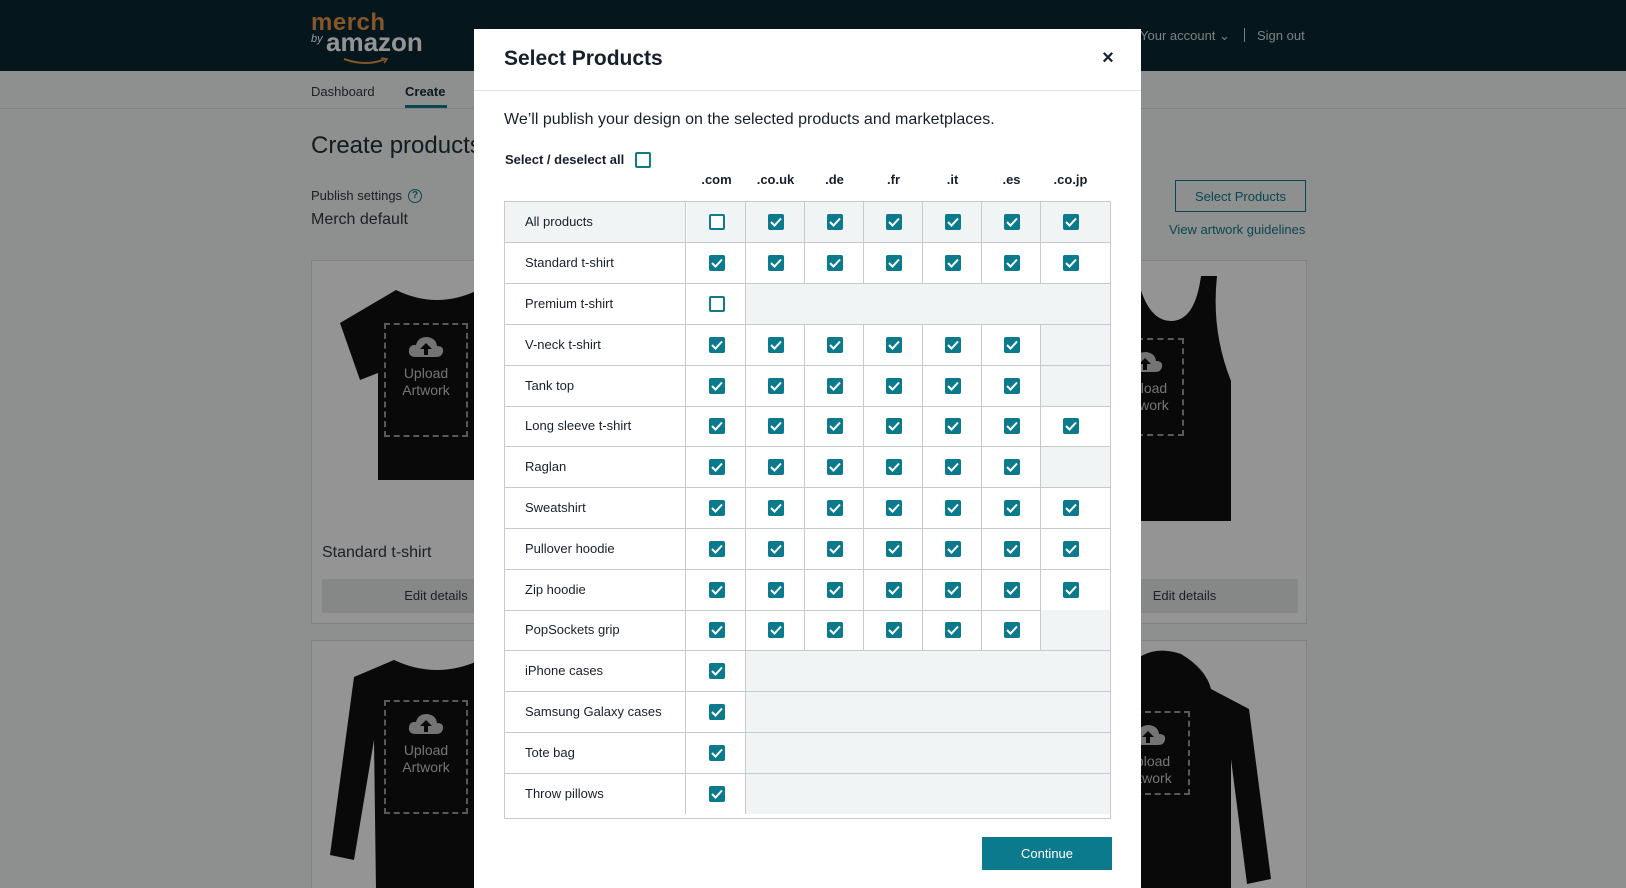  What do you see at coordinates (1047, 853) in the screenshot?
I see `continue-button: Continue` at bounding box center [1047, 853].